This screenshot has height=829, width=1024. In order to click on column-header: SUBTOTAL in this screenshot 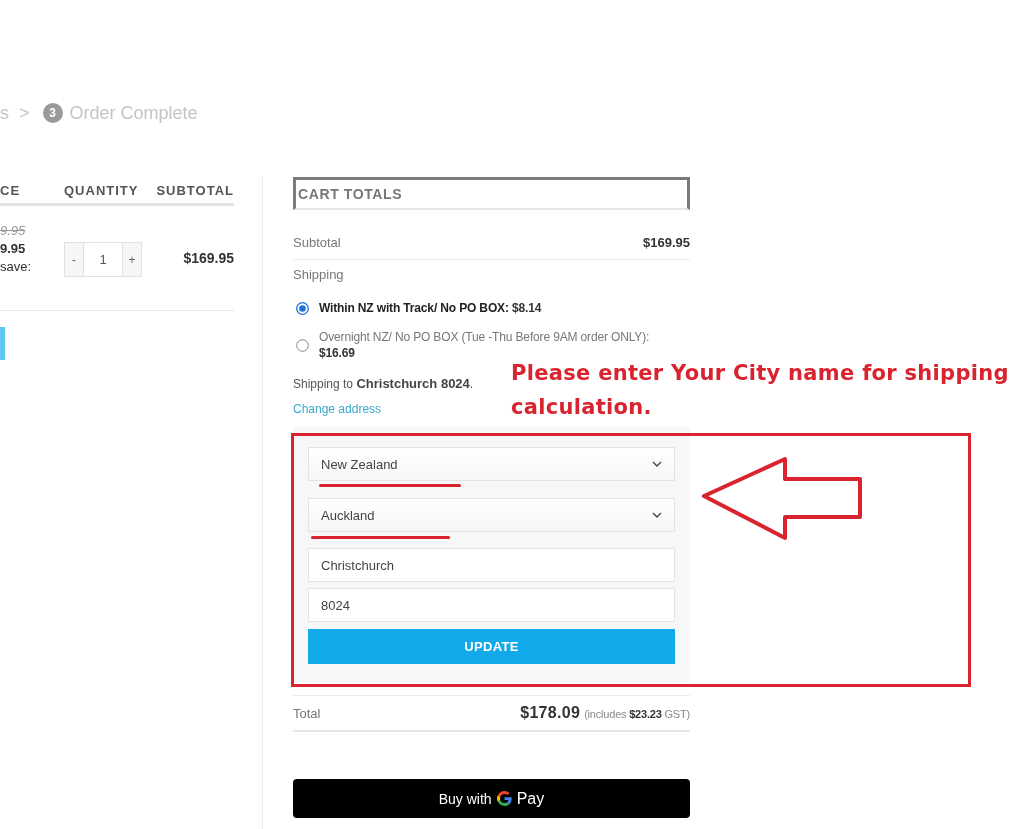, I will do `click(195, 190)`.